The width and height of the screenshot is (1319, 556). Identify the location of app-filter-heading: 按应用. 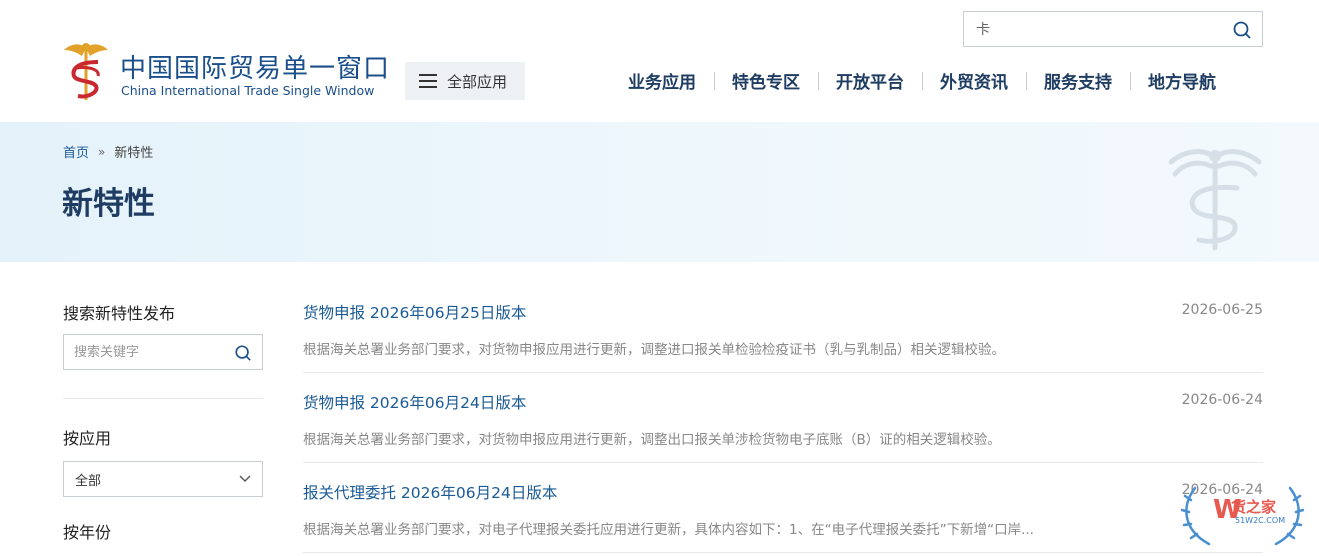
(87, 438).